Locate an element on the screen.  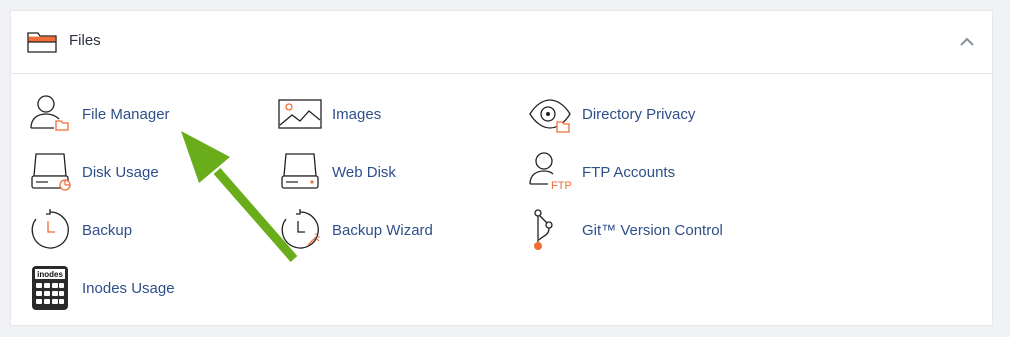
disk-usage-icon is located at coordinates (51, 172).